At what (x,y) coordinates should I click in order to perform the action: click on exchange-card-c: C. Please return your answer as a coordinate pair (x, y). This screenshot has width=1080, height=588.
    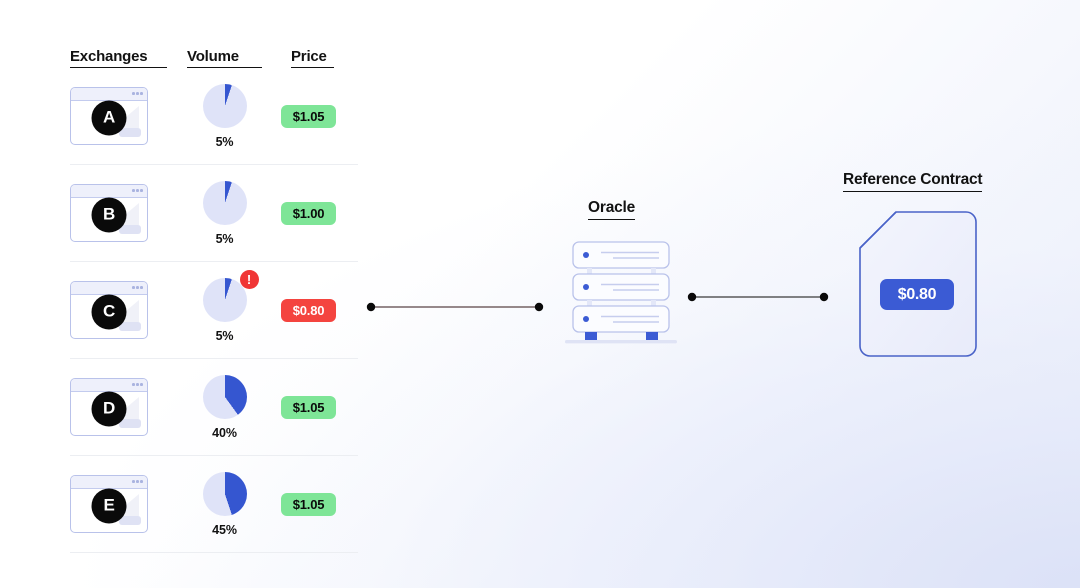
    Looking at the image, I should click on (109, 310).